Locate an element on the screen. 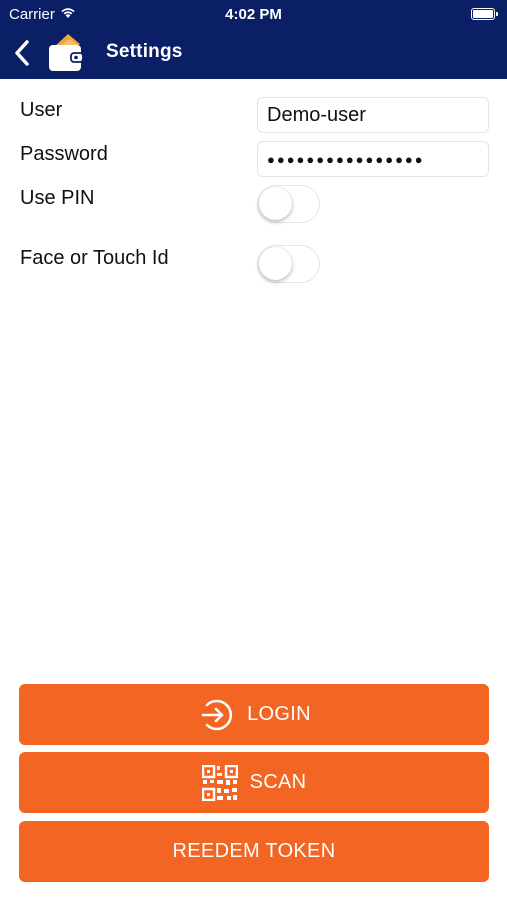  status-bar: Carrier 4:02 PM is located at coordinates (253, 14).